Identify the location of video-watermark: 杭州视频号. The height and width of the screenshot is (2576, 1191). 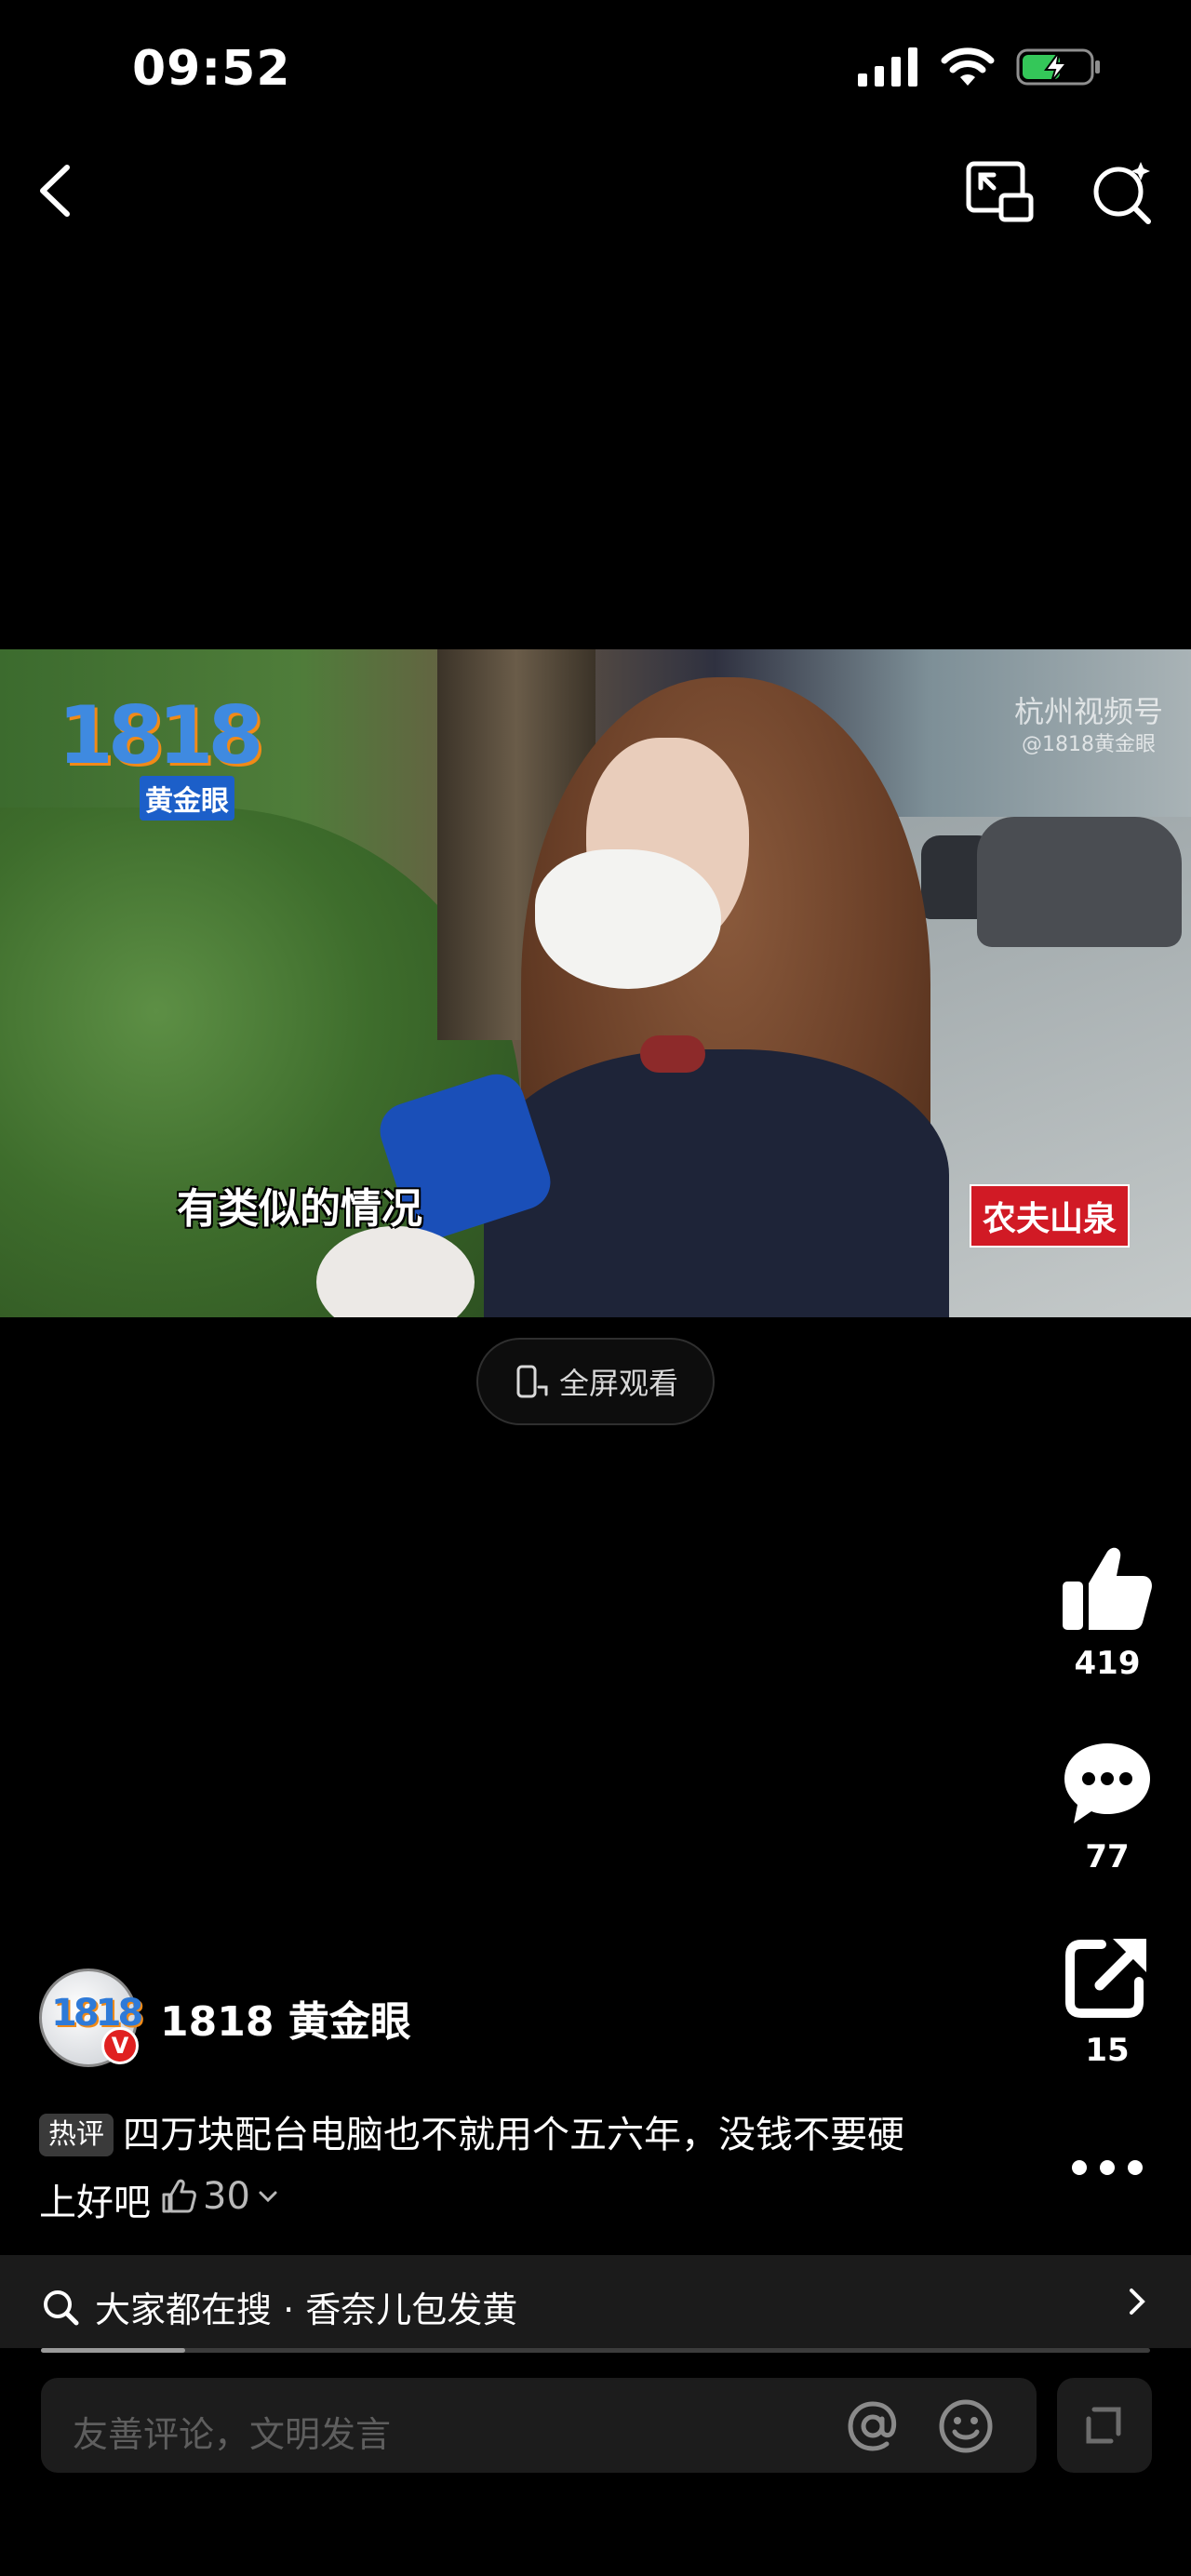
(1088, 711).